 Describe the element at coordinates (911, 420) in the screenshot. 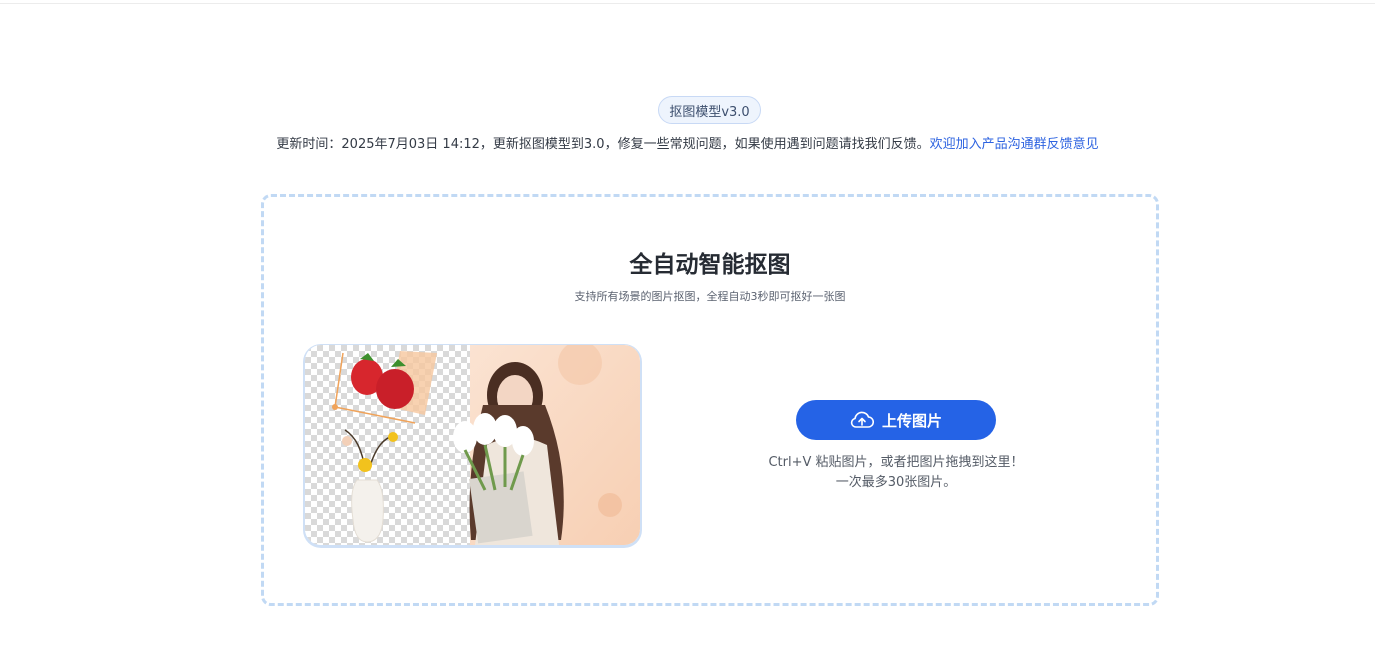

I see `upload-button-label: 上传图片` at that location.